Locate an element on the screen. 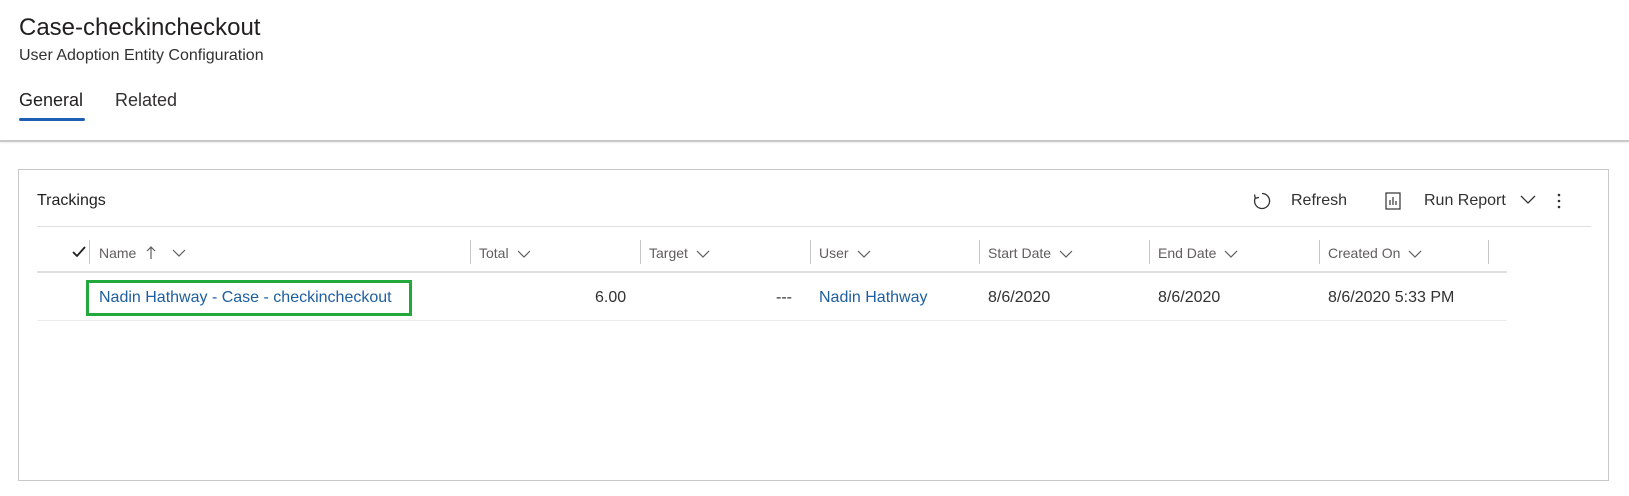  refresh-button: Refresh is located at coordinates (1299, 201).